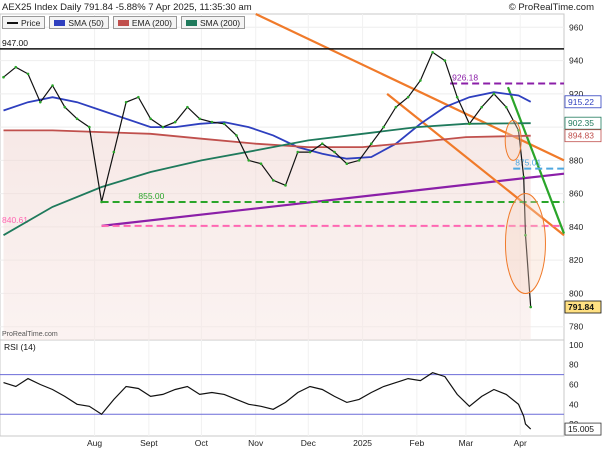 The height and width of the screenshot is (451, 602). What do you see at coordinates (581, 429) in the screenshot?
I see `rsi-last-value: 15.005` at bounding box center [581, 429].